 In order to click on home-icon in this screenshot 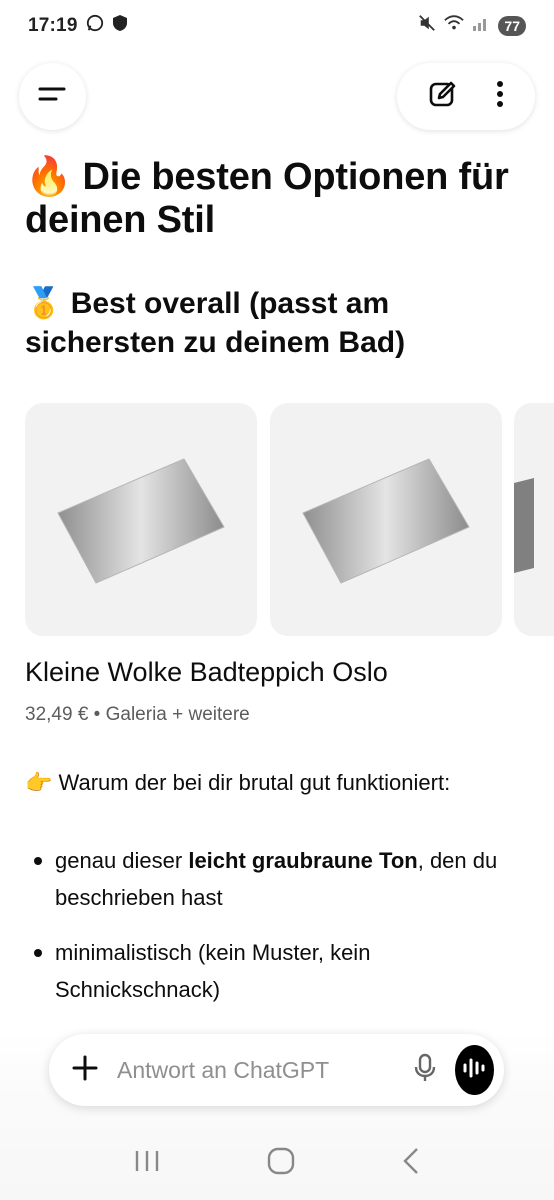, I will do `click(281, 1163)`.